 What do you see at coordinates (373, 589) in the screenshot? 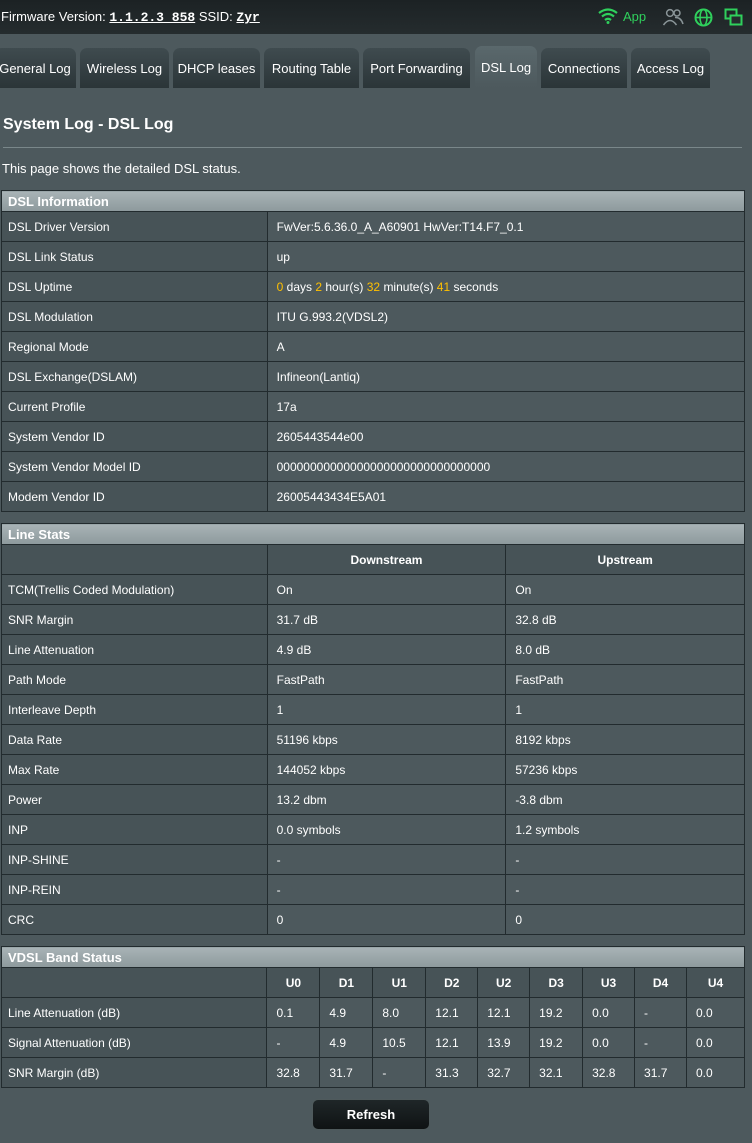
I see `table-row: TCM(Trellis Coded Modulation) On On` at bounding box center [373, 589].